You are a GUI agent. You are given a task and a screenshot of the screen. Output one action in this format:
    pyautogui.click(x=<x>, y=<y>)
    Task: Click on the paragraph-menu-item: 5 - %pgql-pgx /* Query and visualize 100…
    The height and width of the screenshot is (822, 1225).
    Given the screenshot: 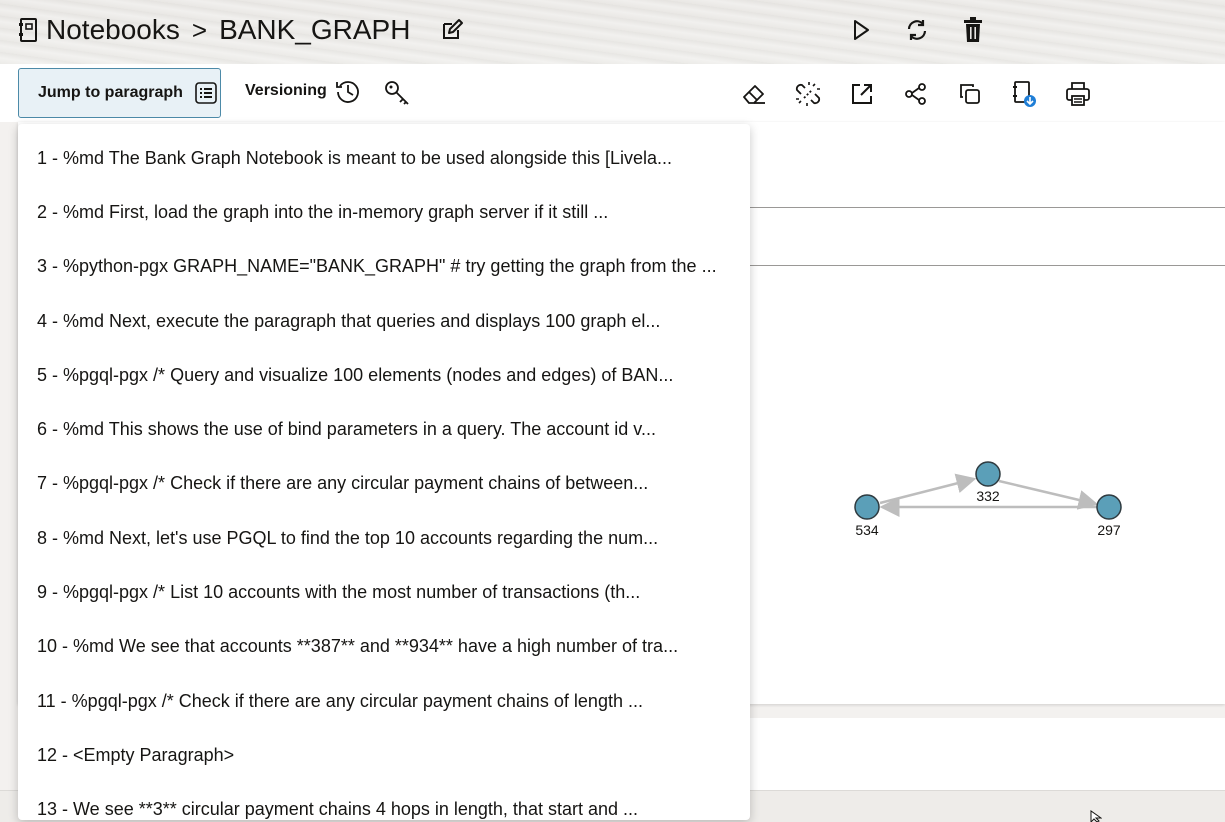 What is the action you would take?
    pyautogui.click(x=384, y=375)
    